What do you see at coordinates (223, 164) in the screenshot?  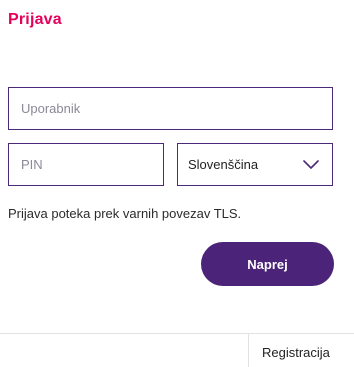 I see `language-select-value: Slovenščina` at bounding box center [223, 164].